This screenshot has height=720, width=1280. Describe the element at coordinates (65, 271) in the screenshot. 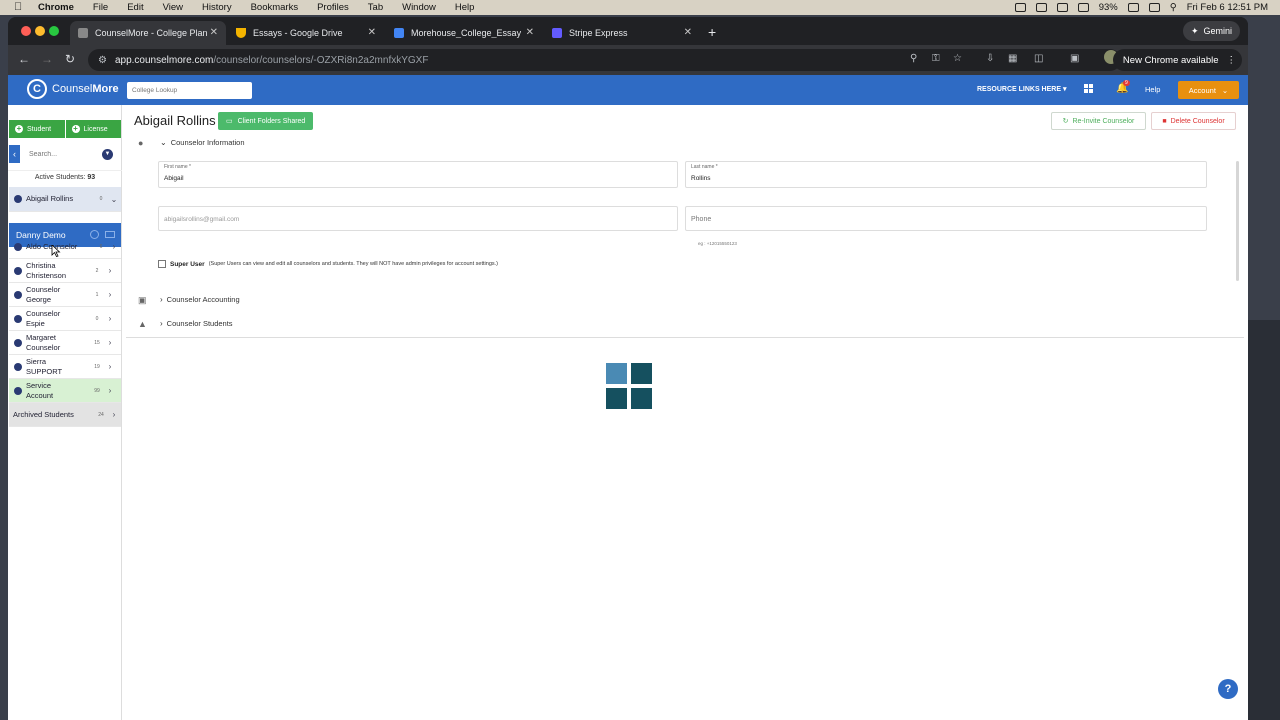

I see `sidebar-item-counselor: Christina Christenson 2 ›` at that location.